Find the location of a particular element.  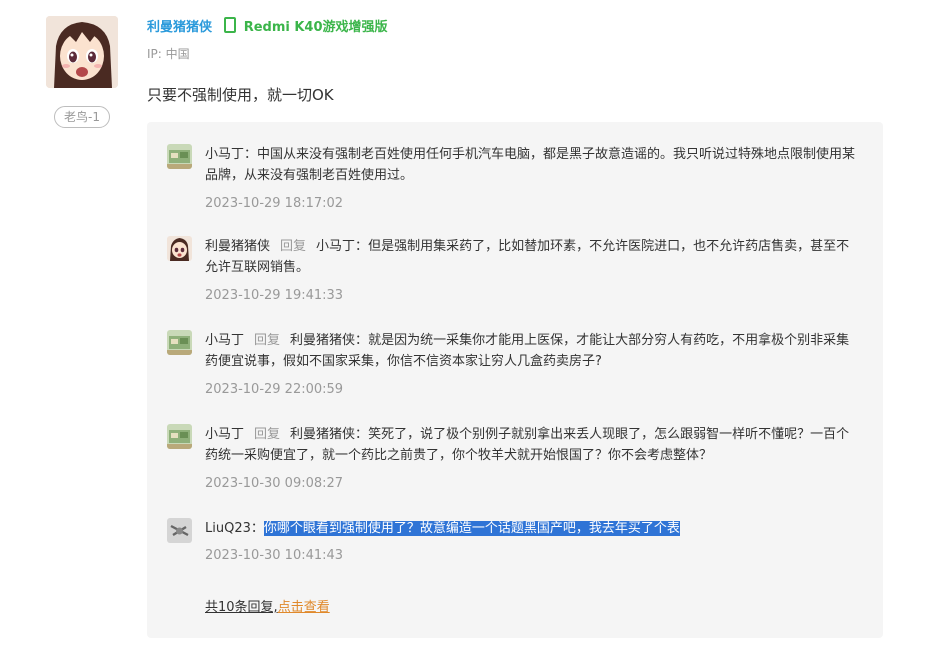

reply-time: 2023-10-29 22:00:59 is located at coordinates (274, 389).